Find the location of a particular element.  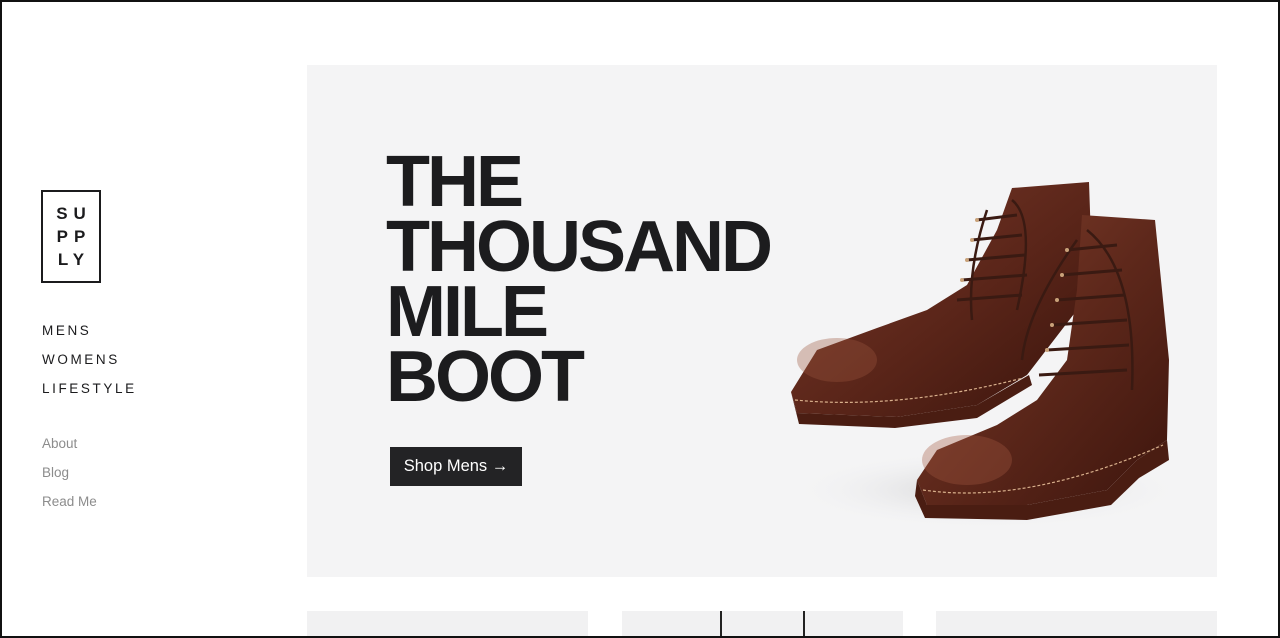

nav-item-lifestyle: LIFESTYLE is located at coordinates (89, 393).